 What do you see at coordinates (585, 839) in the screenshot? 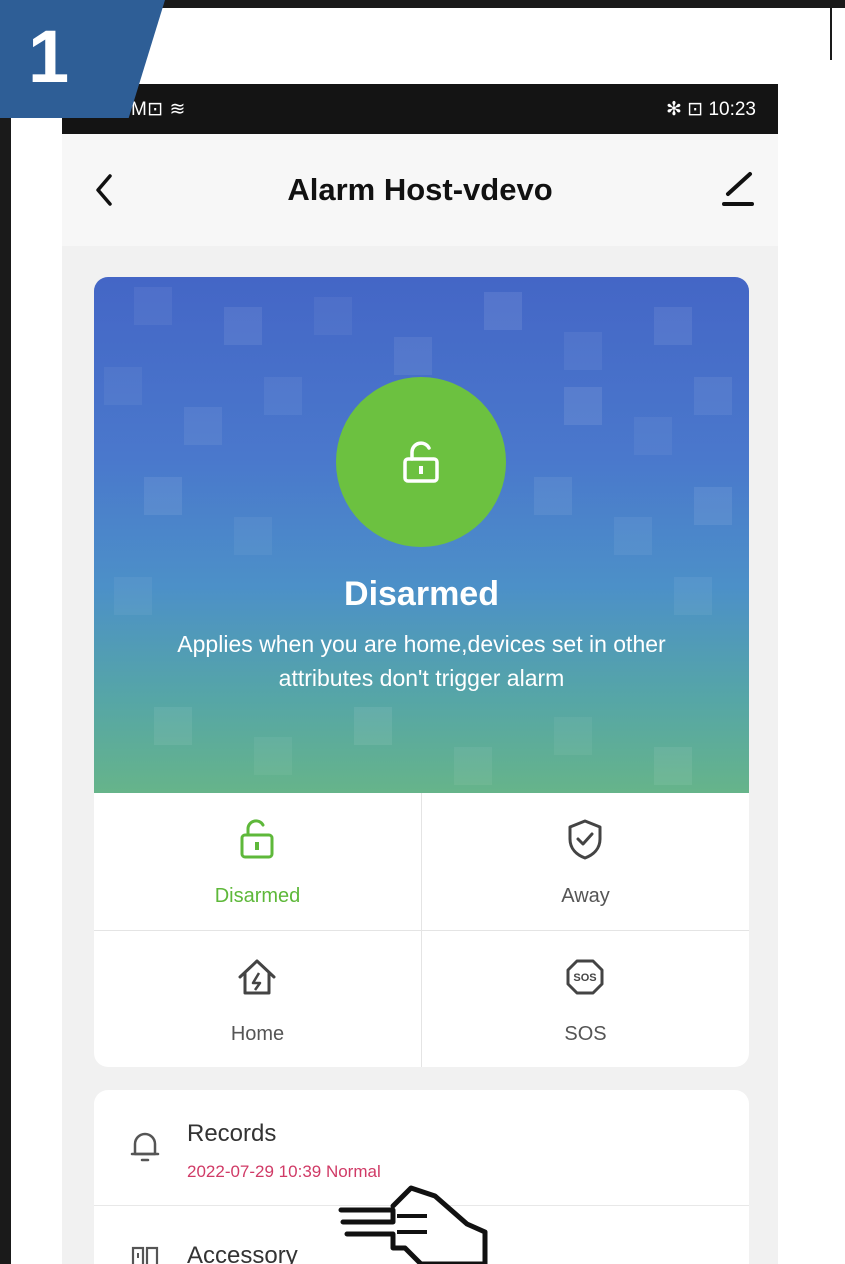
I see `shield-check-icon` at bounding box center [585, 839].